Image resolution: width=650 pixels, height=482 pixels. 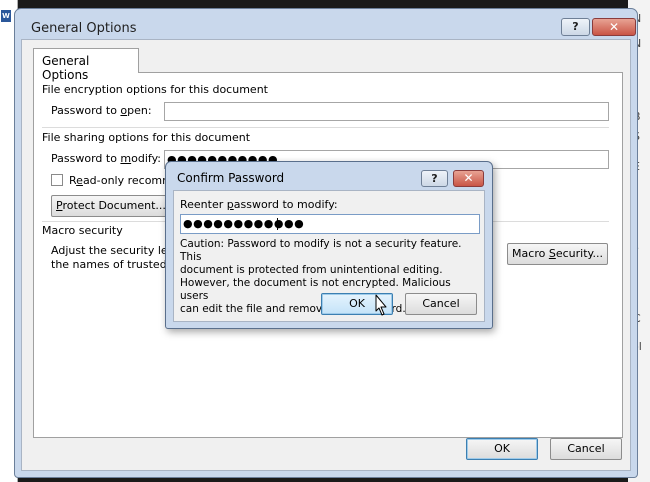 I want to click on close-button: ✕, so click(x=614, y=27).